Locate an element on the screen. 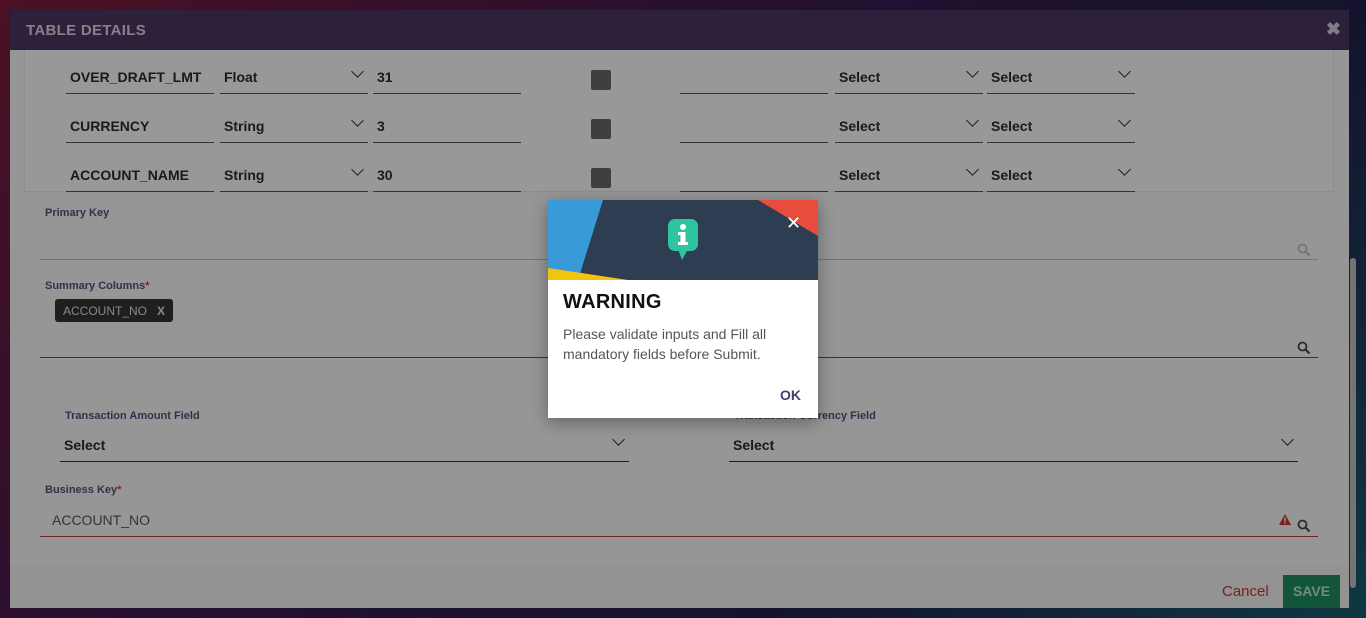 Image resolution: width=1366 pixels, height=618 pixels. ok-button: OK is located at coordinates (790, 395).